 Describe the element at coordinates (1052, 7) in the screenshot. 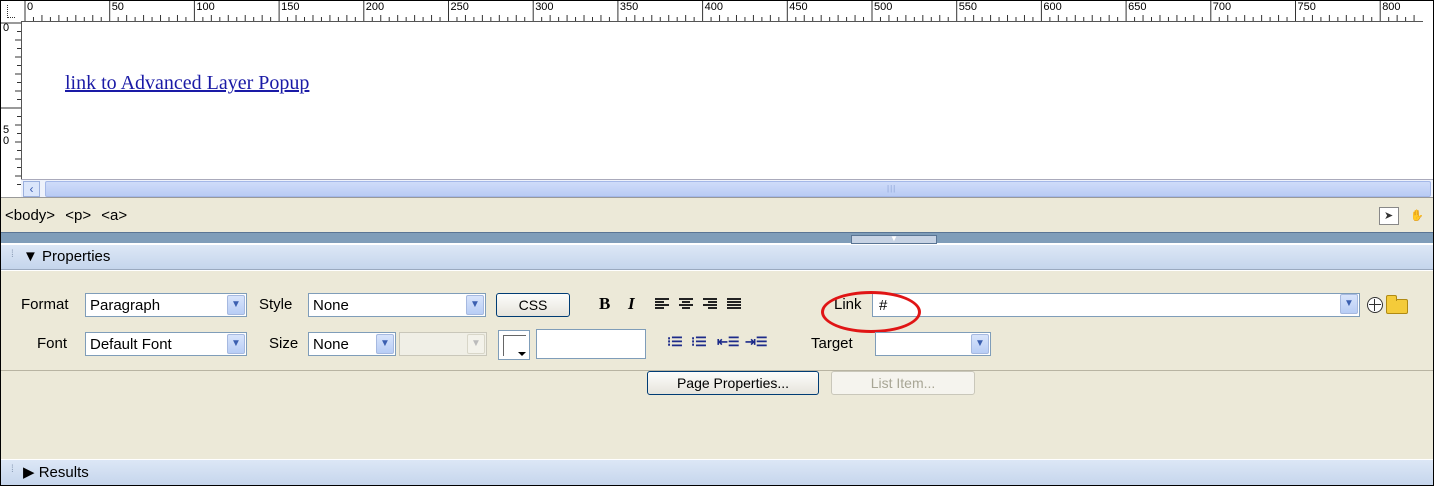

I see `horizontal-ruler-label: 600` at that location.